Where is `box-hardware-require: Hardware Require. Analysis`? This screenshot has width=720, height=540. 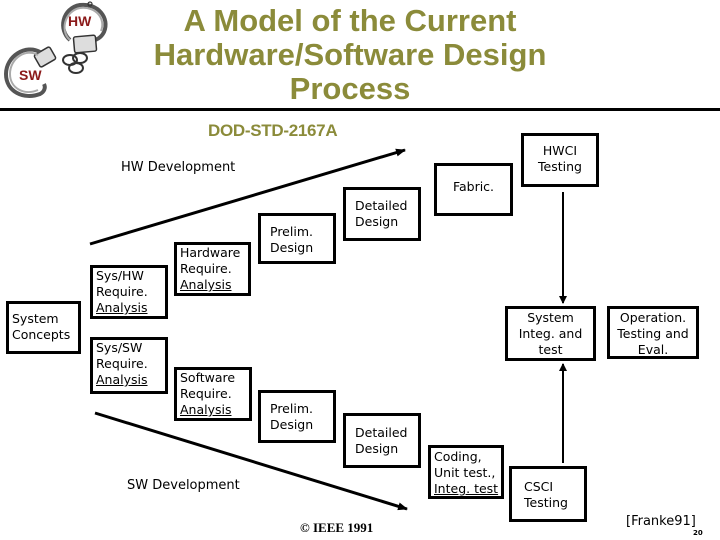
box-hardware-require: Hardware Require. Analysis is located at coordinates (212, 269).